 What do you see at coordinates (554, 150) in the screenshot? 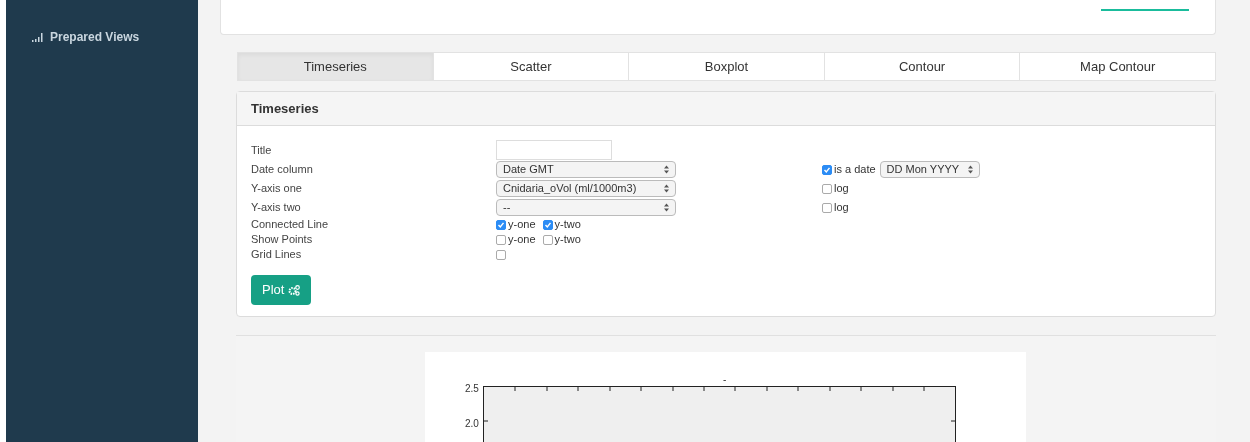
I see `title-input` at bounding box center [554, 150].